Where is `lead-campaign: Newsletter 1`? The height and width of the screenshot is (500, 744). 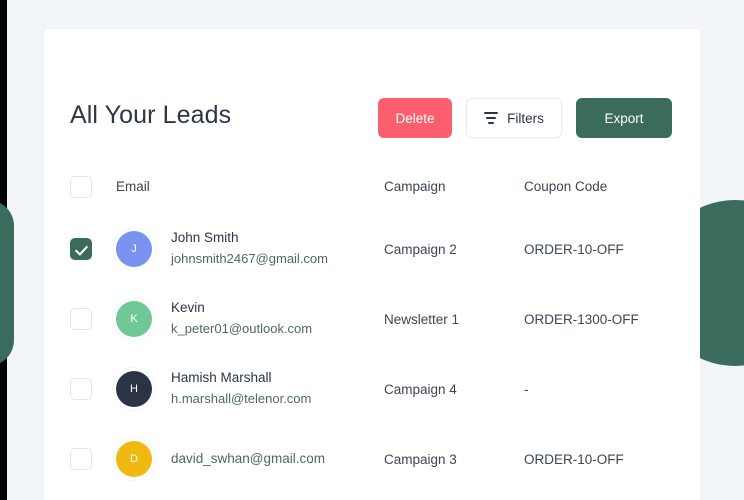 lead-campaign: Newsletter 1 is located at coordinates (422, 319).